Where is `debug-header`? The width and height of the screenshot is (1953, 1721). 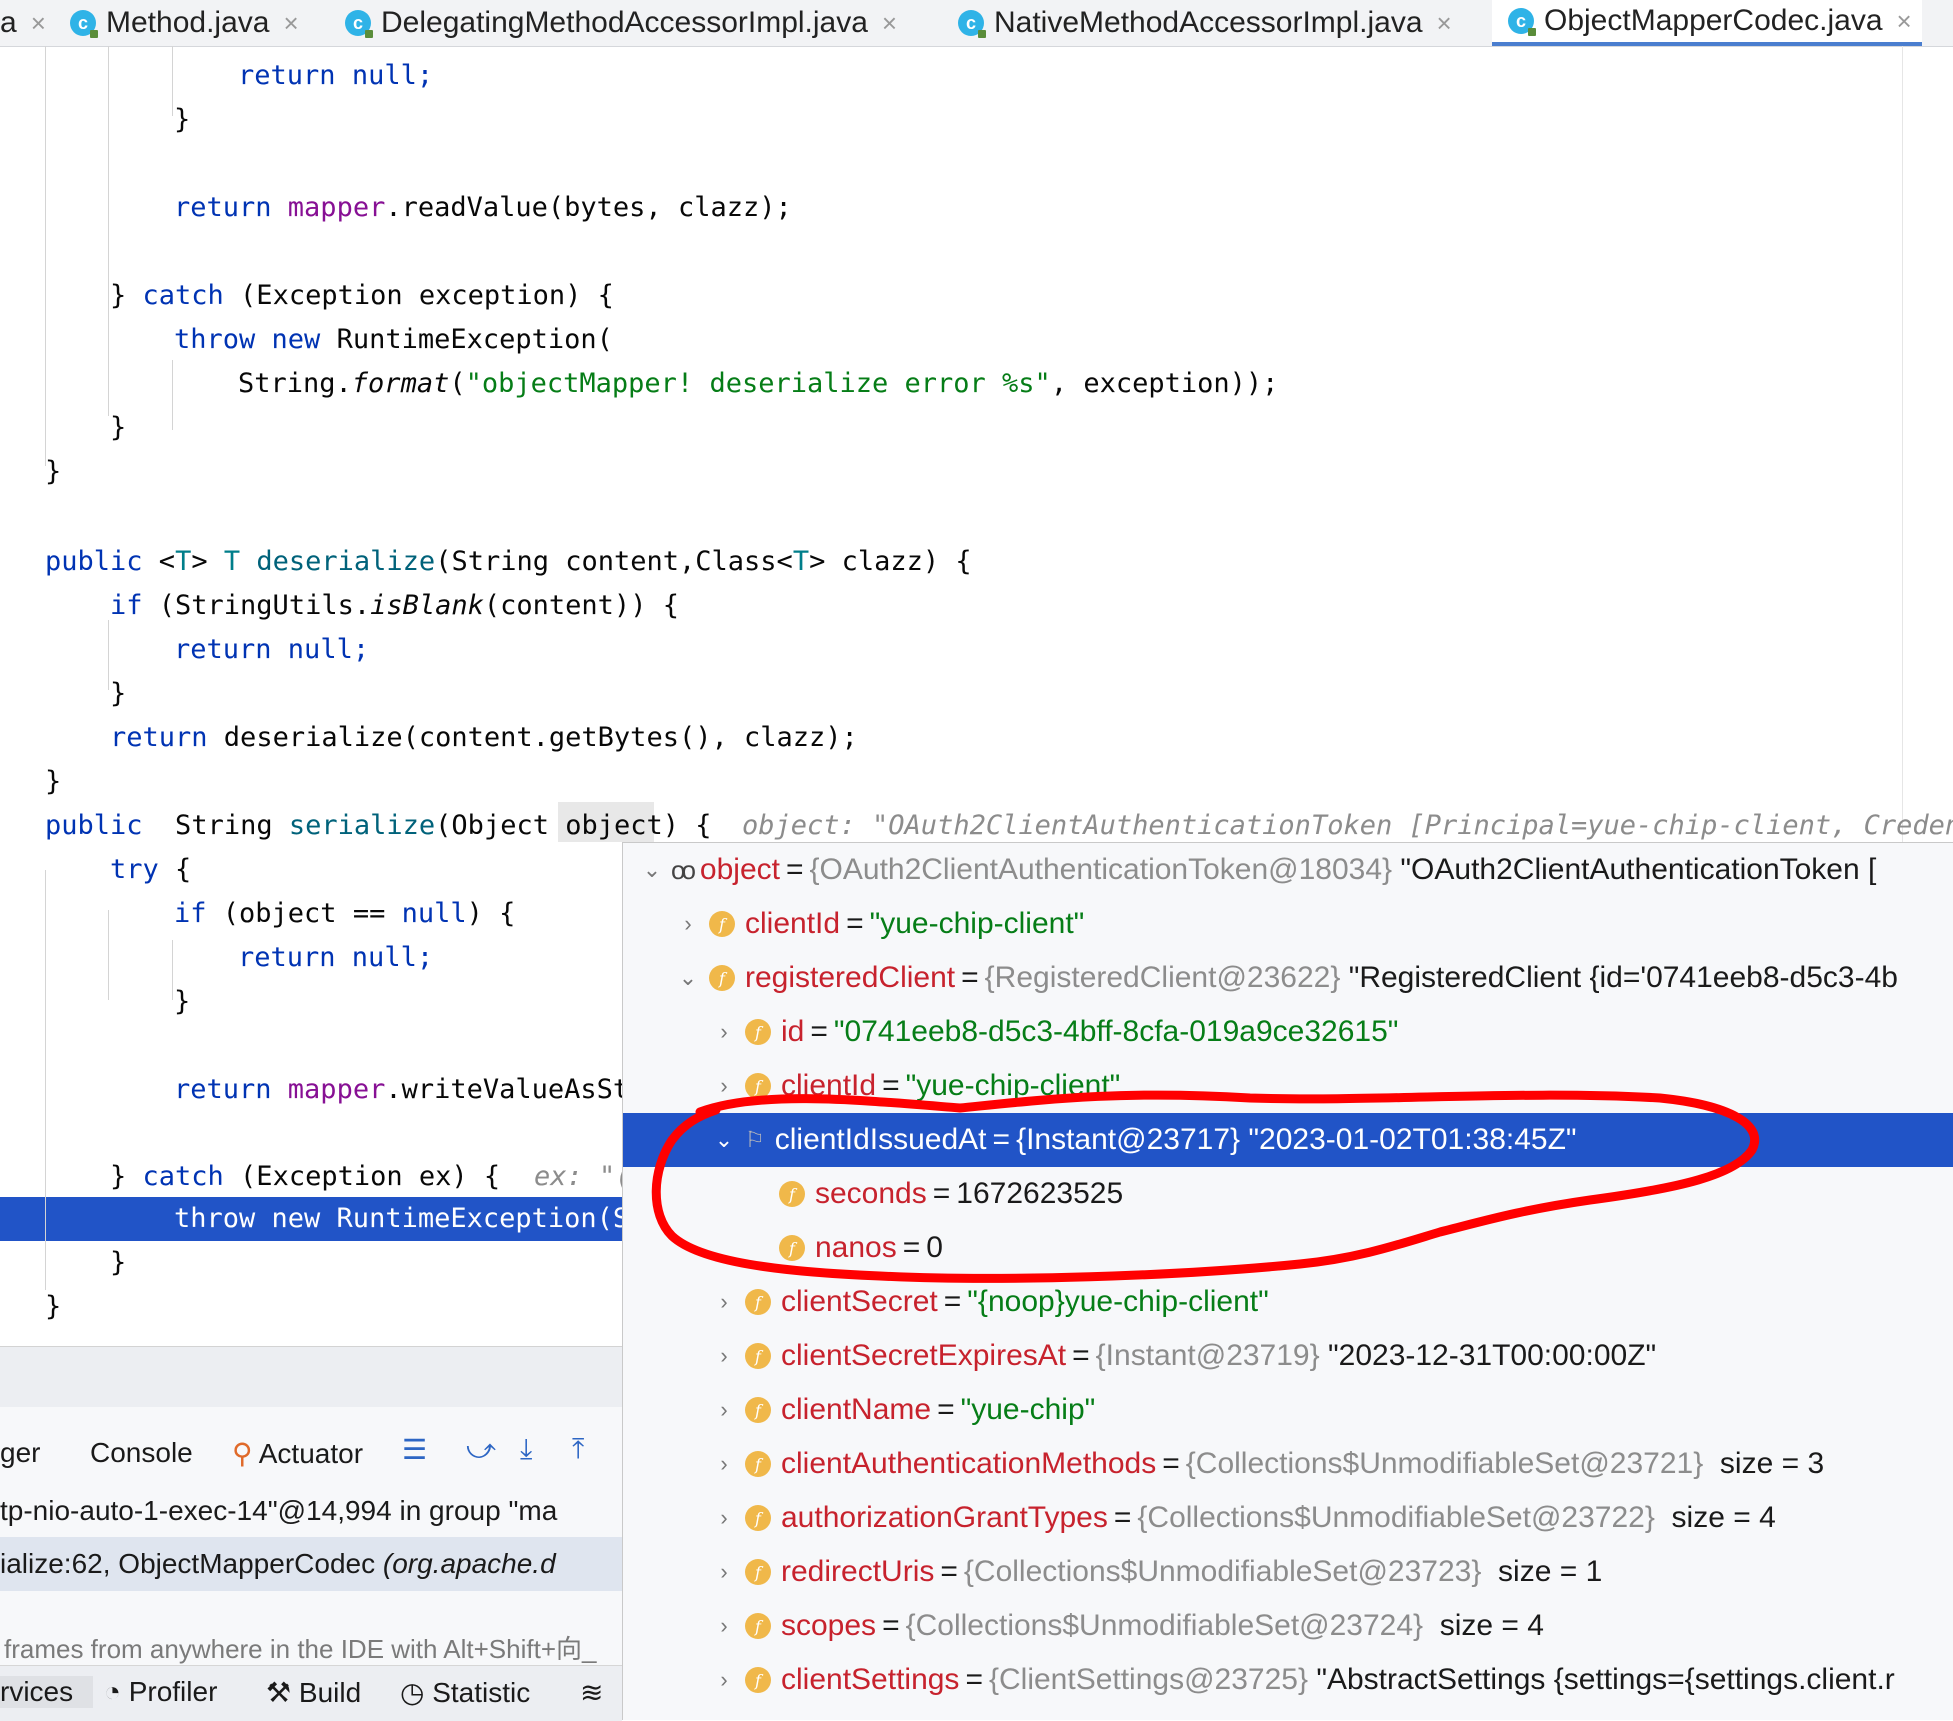 debug-header is located at coordinates (311, 1377).